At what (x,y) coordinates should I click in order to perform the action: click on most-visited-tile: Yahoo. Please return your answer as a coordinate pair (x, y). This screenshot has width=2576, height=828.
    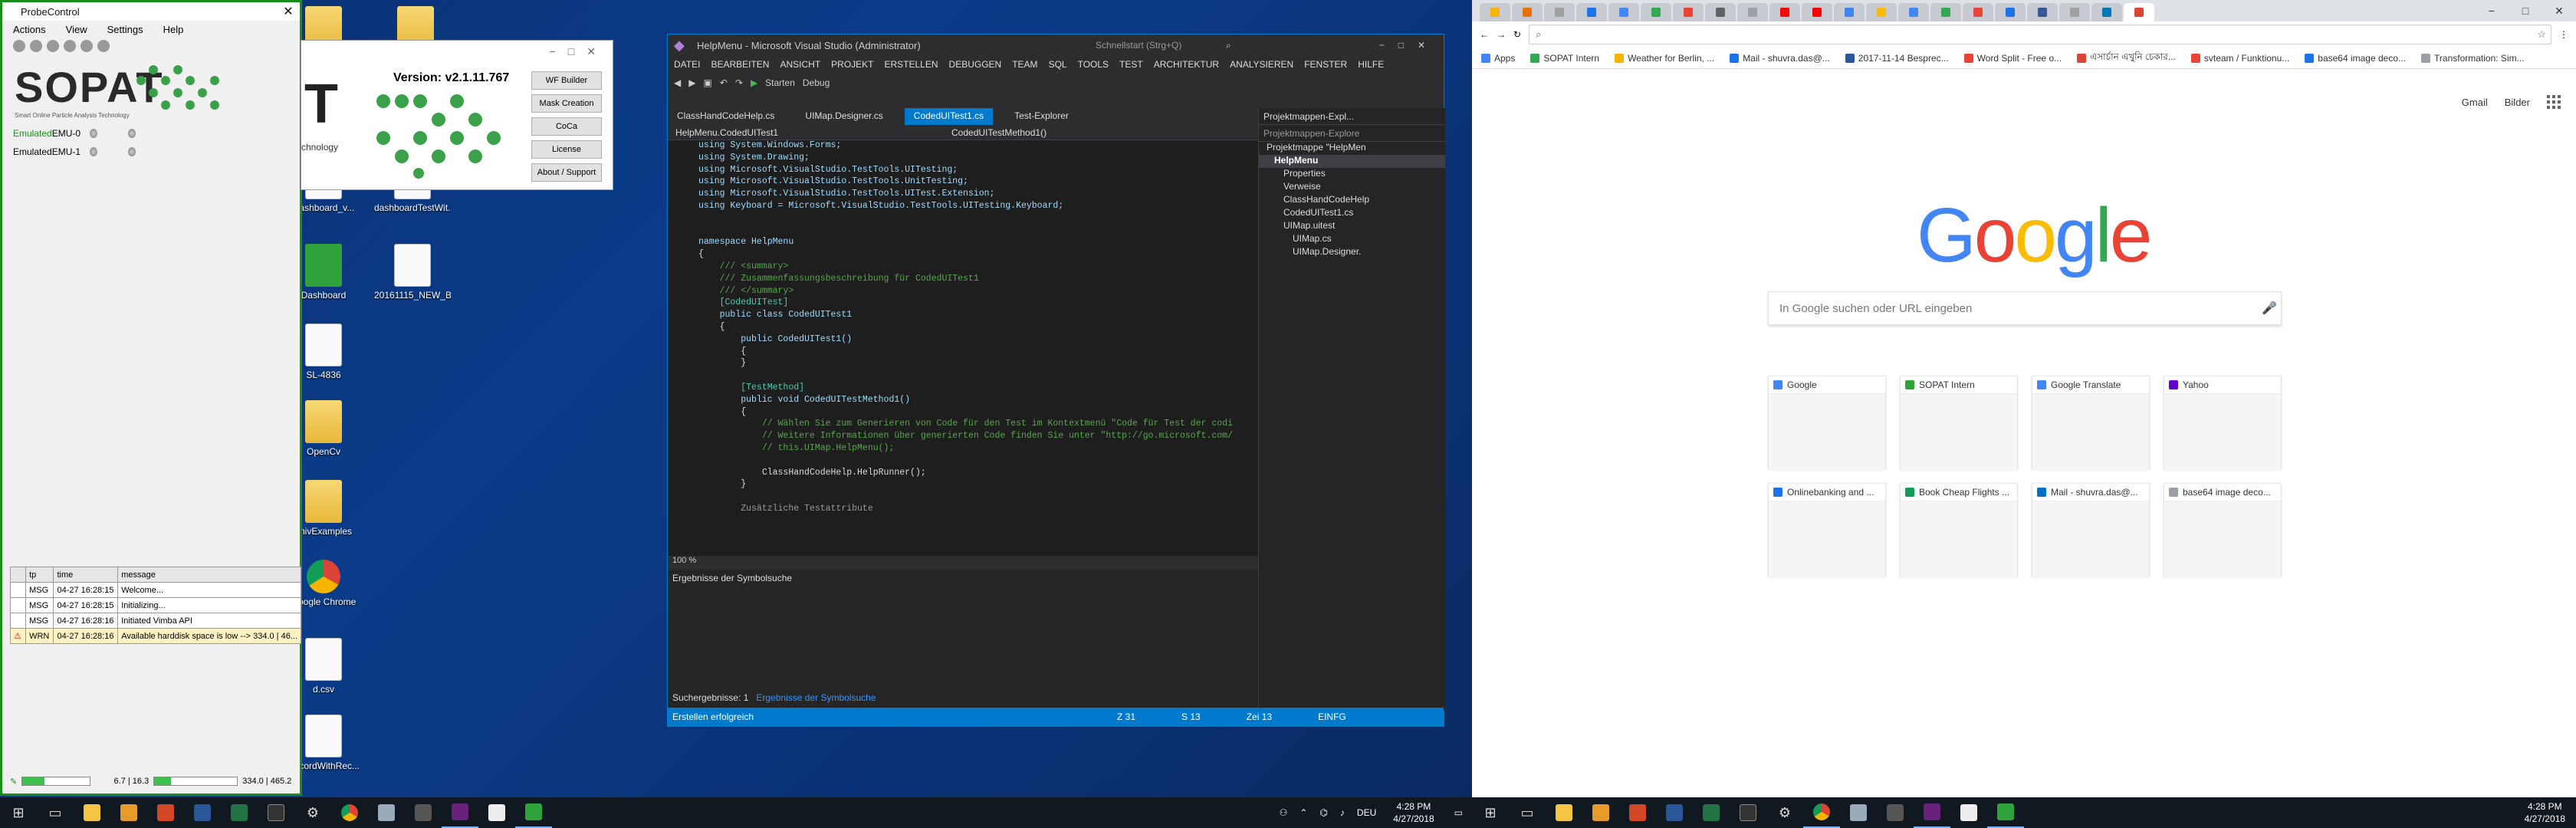
    Looking at the image, I should click on (2223, 423).